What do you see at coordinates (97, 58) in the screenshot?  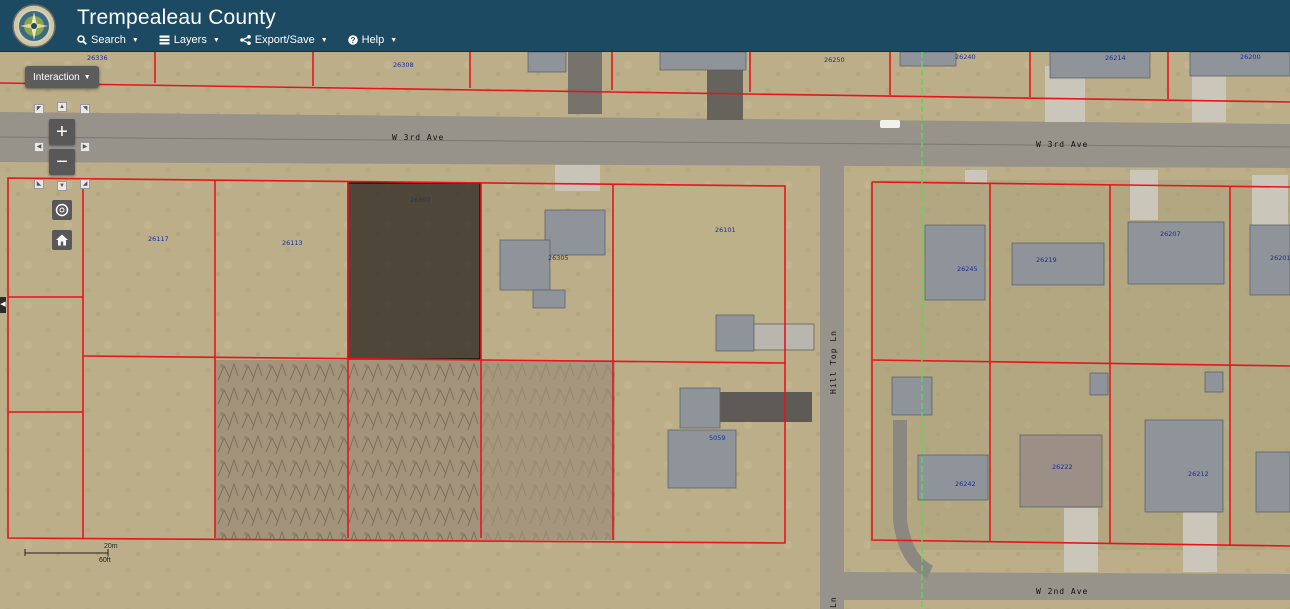 I see `parcel-id: 26336` at bounding box center [97, 58].